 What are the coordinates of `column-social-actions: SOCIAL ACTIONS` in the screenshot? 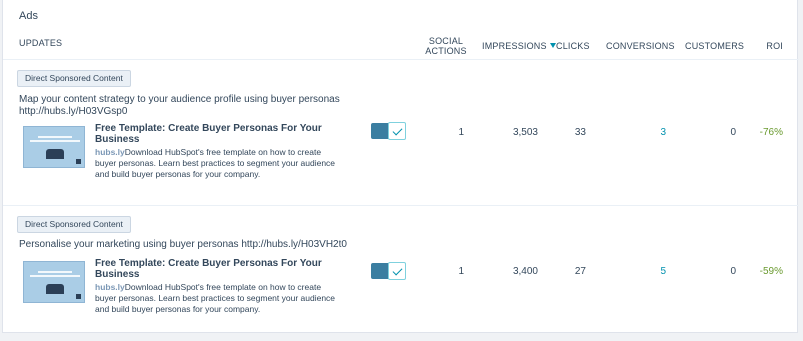 It's located at (446, 46).